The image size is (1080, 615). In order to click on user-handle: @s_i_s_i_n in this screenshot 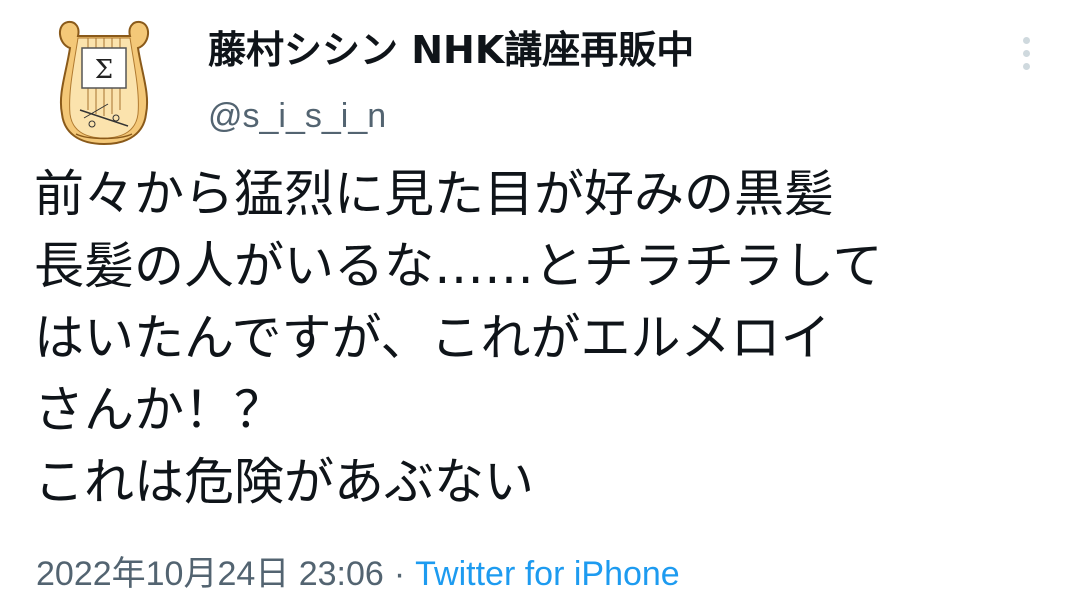, I will do `click(451, 116)`.